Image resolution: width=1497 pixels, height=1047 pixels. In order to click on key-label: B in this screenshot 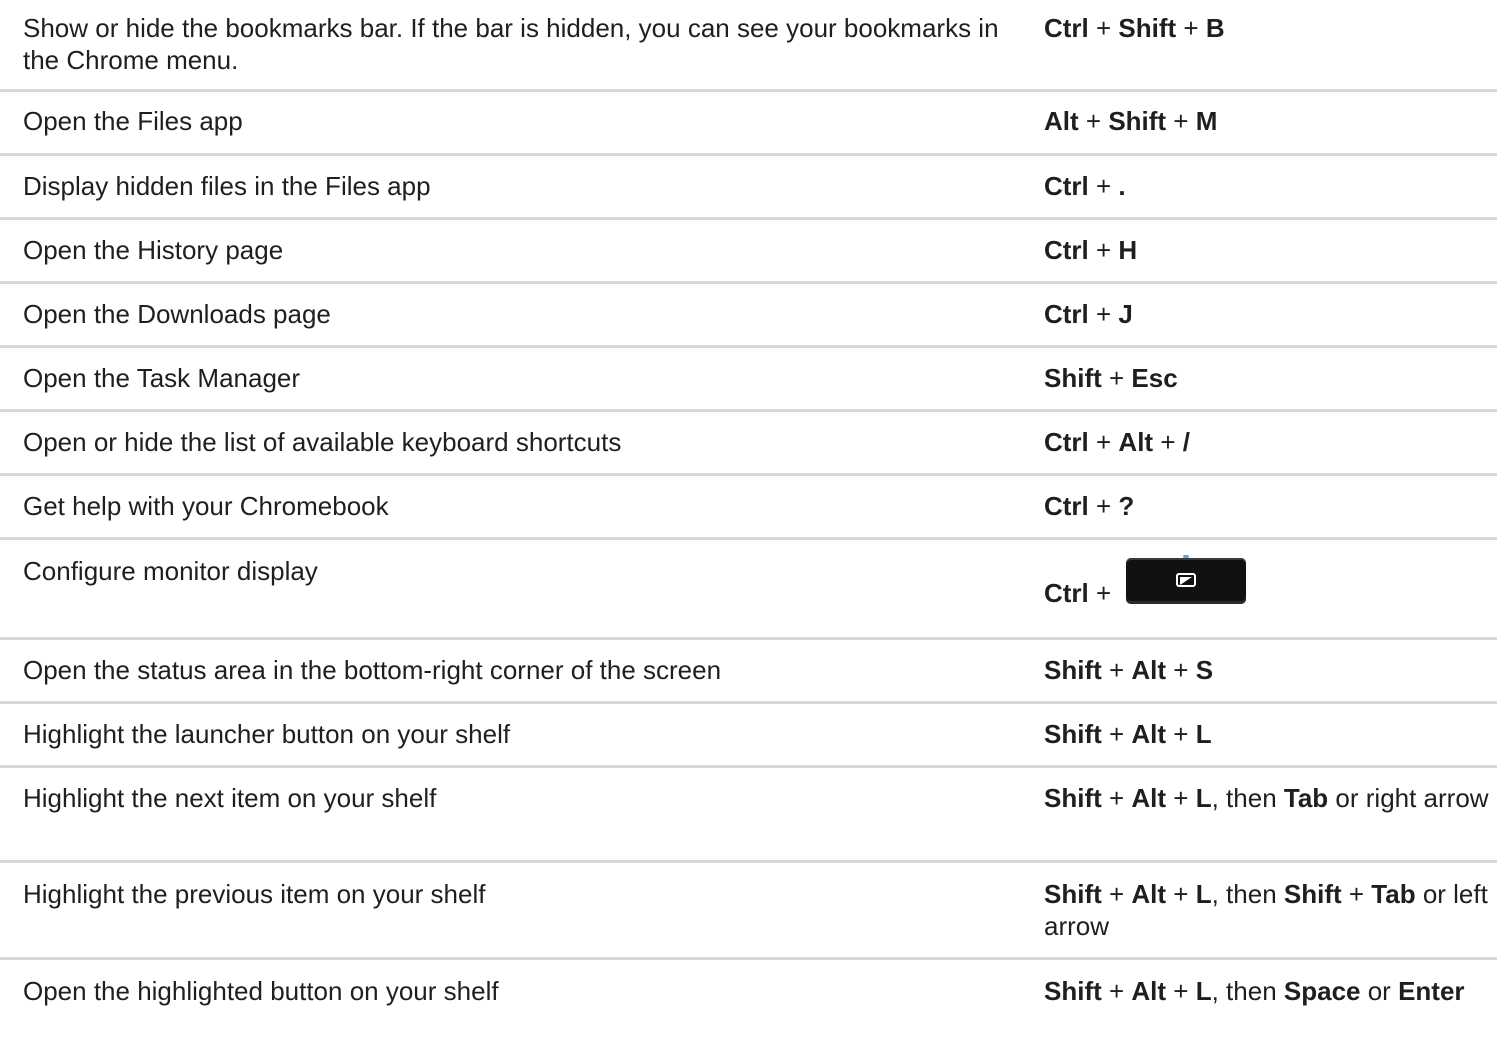, I will do `click(1215, 28)`.